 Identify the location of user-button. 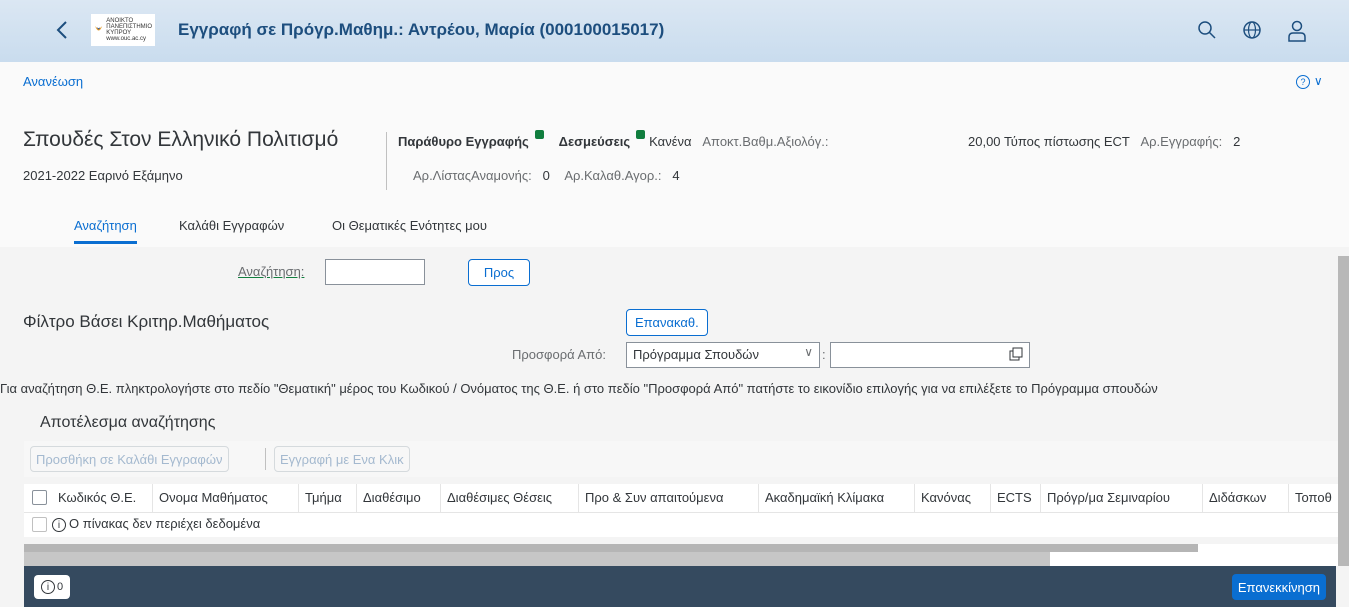
(1298, 31).